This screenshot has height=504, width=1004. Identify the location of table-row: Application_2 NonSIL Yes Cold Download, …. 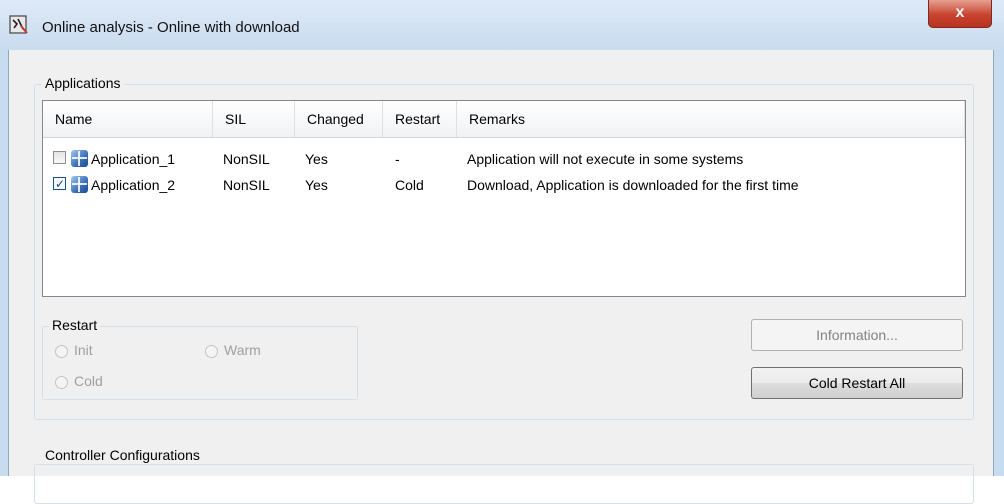
(504, 184).